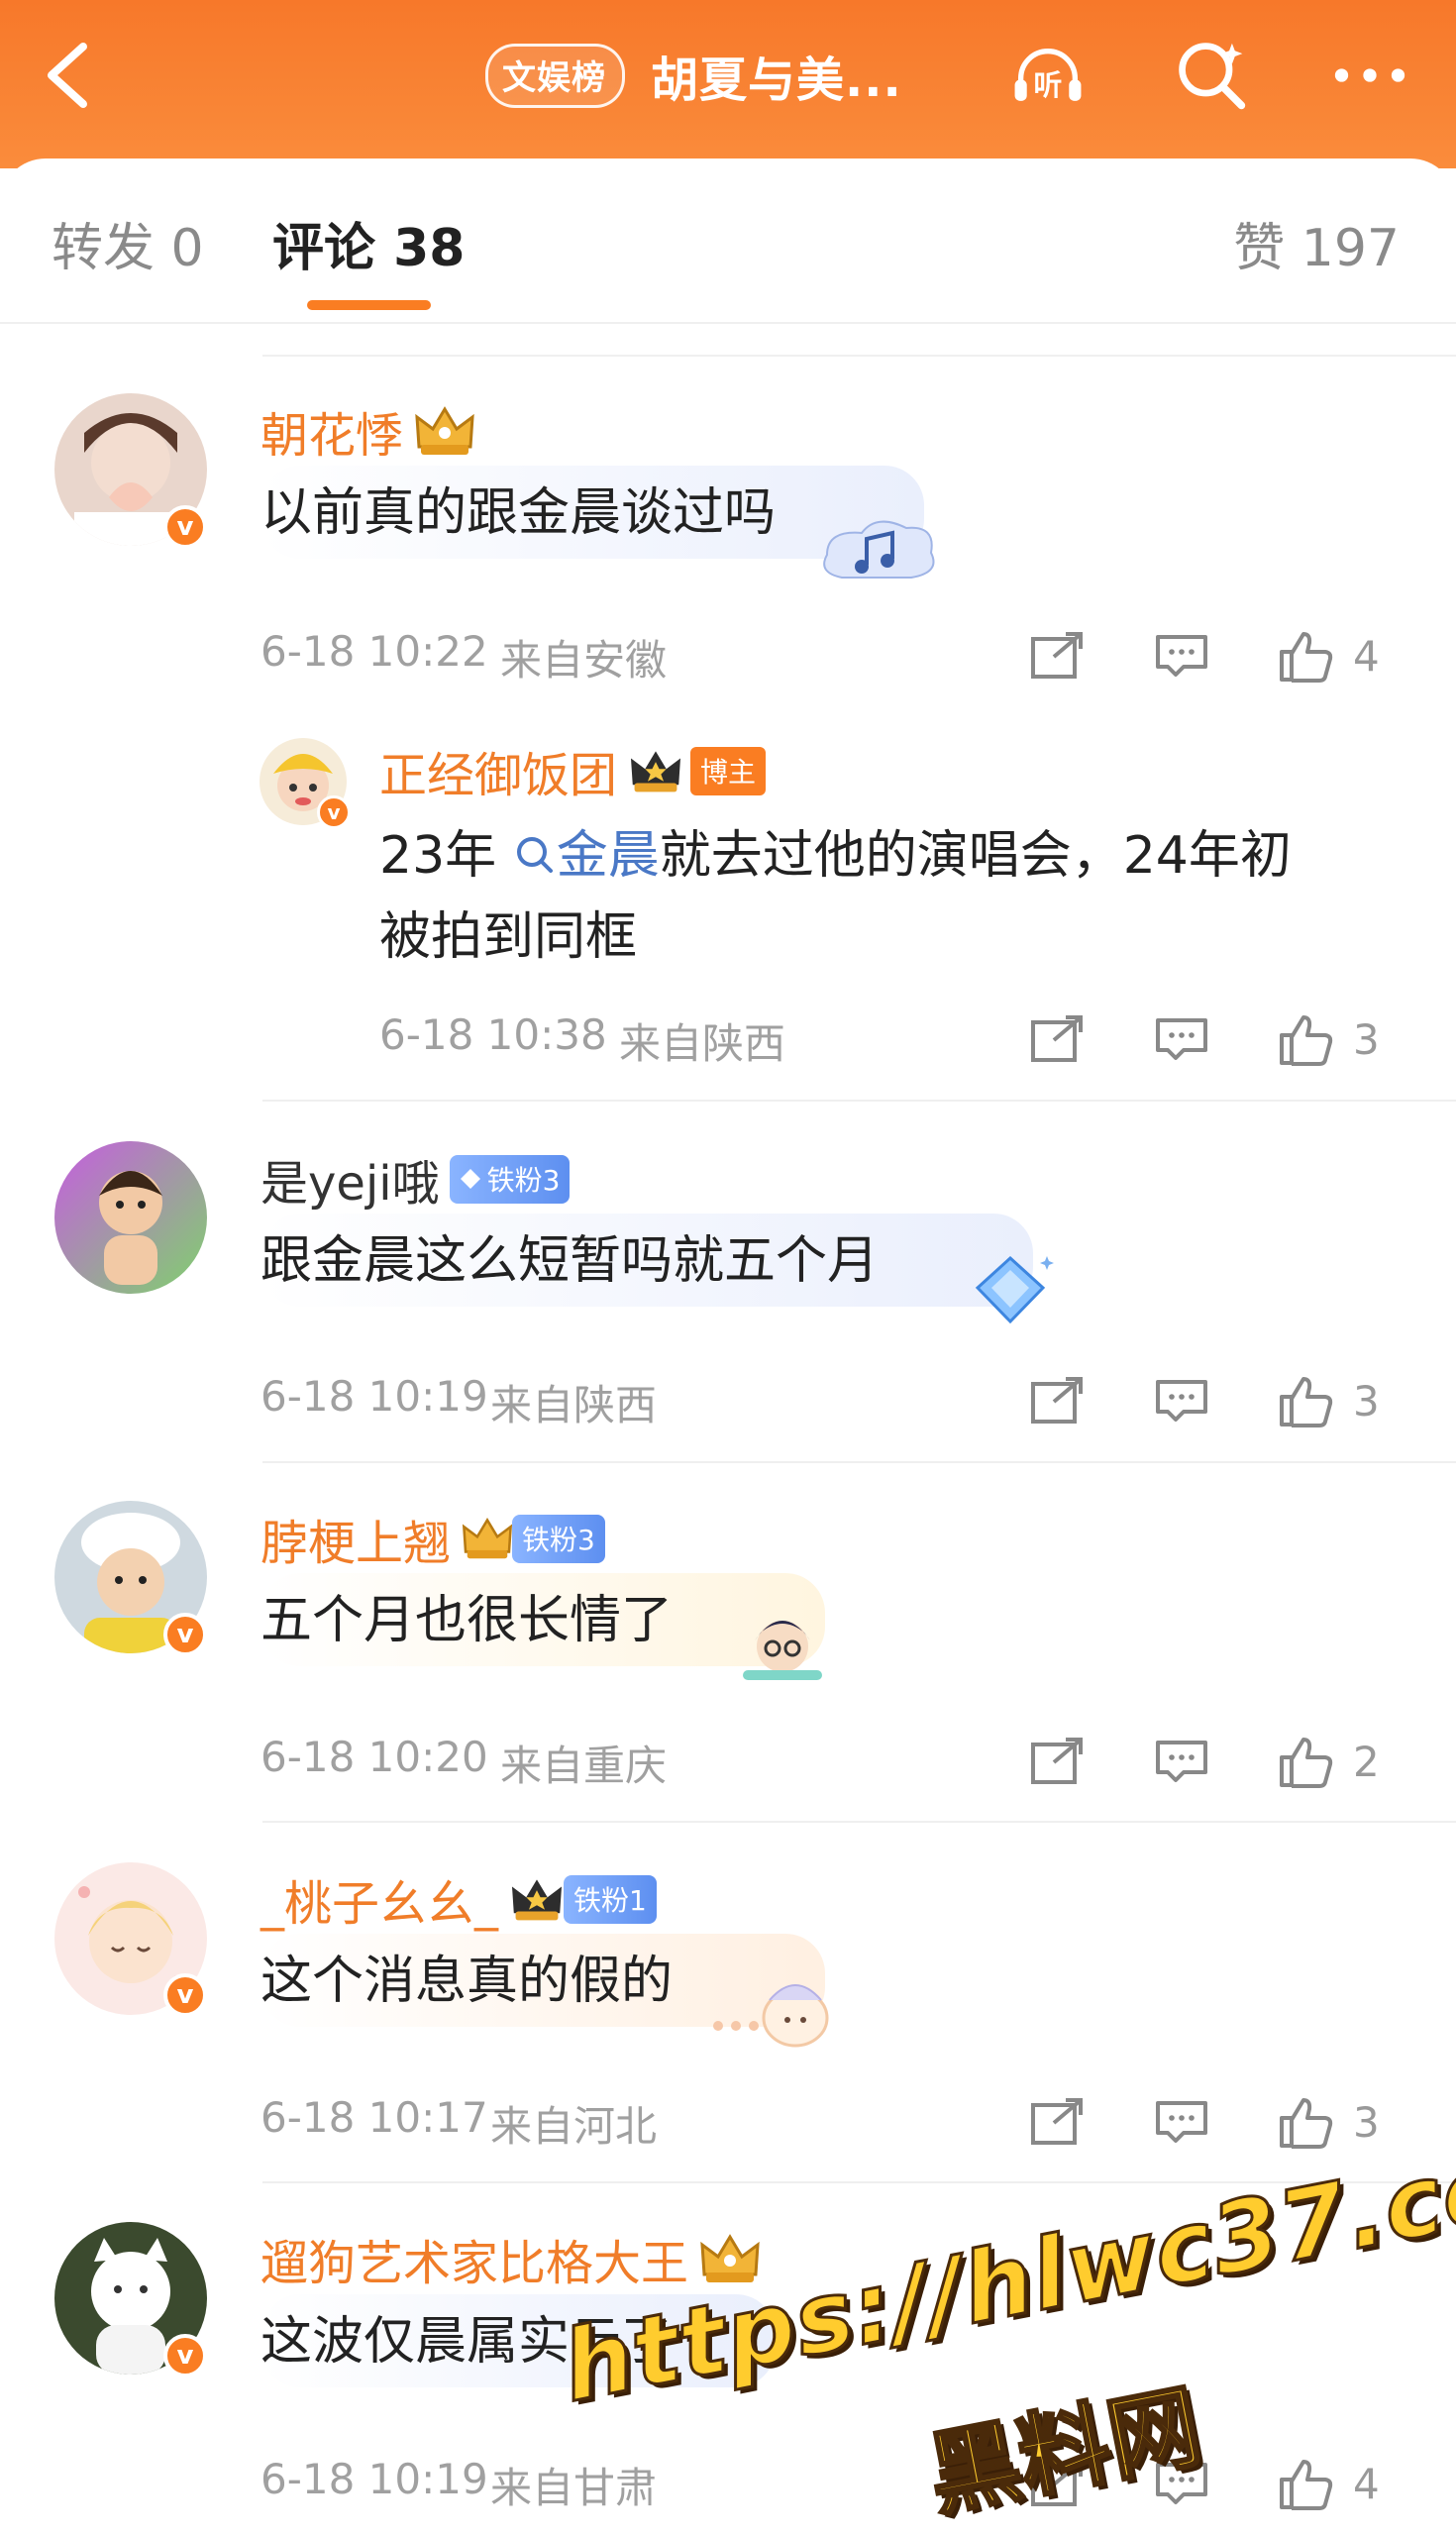 The height and width of the screenshot is (2536, 1456). I want to click on tab-like: 赞 197, so click(1316, 243).